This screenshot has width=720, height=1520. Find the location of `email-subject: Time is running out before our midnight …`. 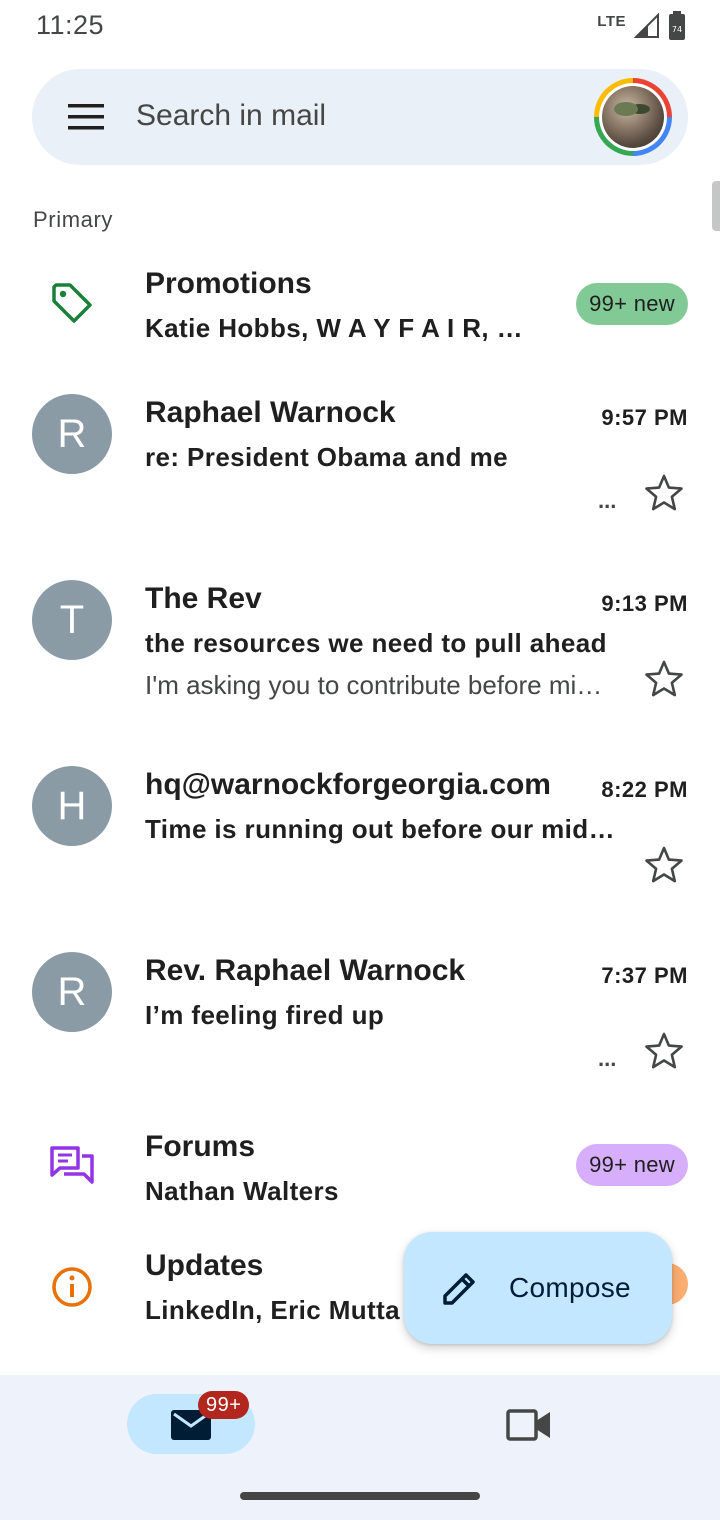

email-subject: Time is running out before our midnight … is located at coordinates (382, 829).